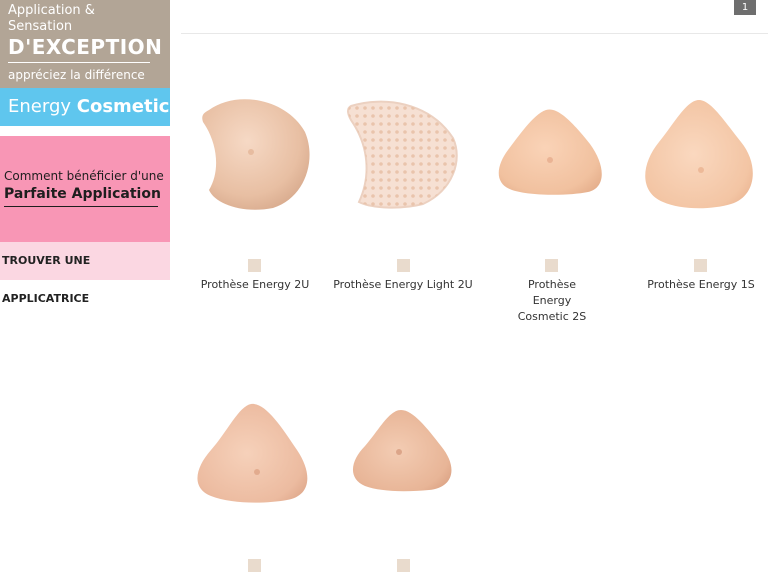 The width and height of the screenshot is (768, 576). I want to click on header-divider, so click(474, 33).